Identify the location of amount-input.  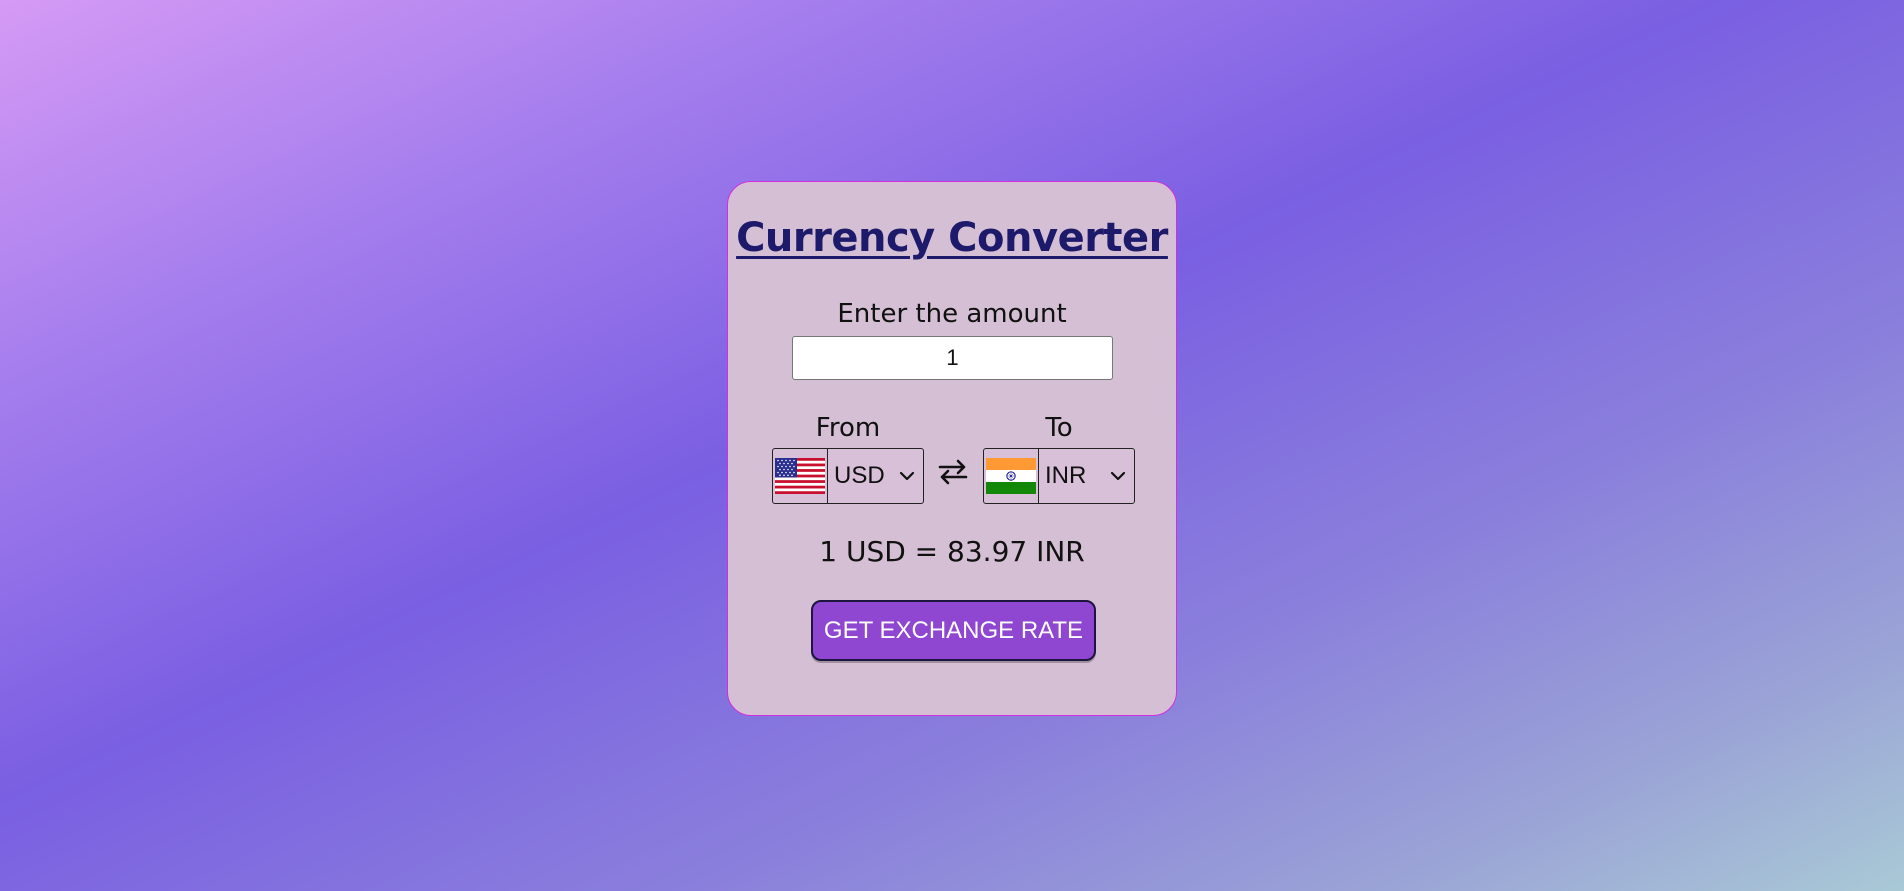
(952, 358).